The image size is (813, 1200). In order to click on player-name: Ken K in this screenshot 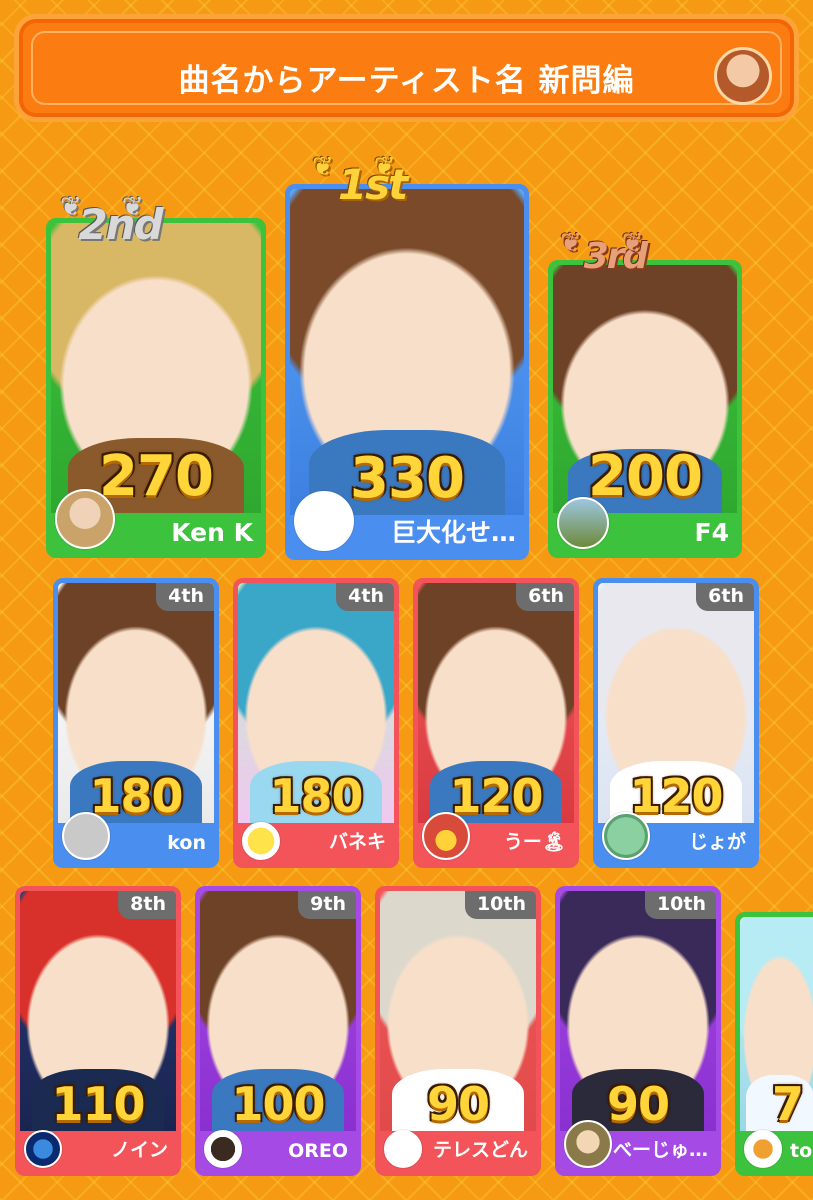, I will do `click(212, 532)`.